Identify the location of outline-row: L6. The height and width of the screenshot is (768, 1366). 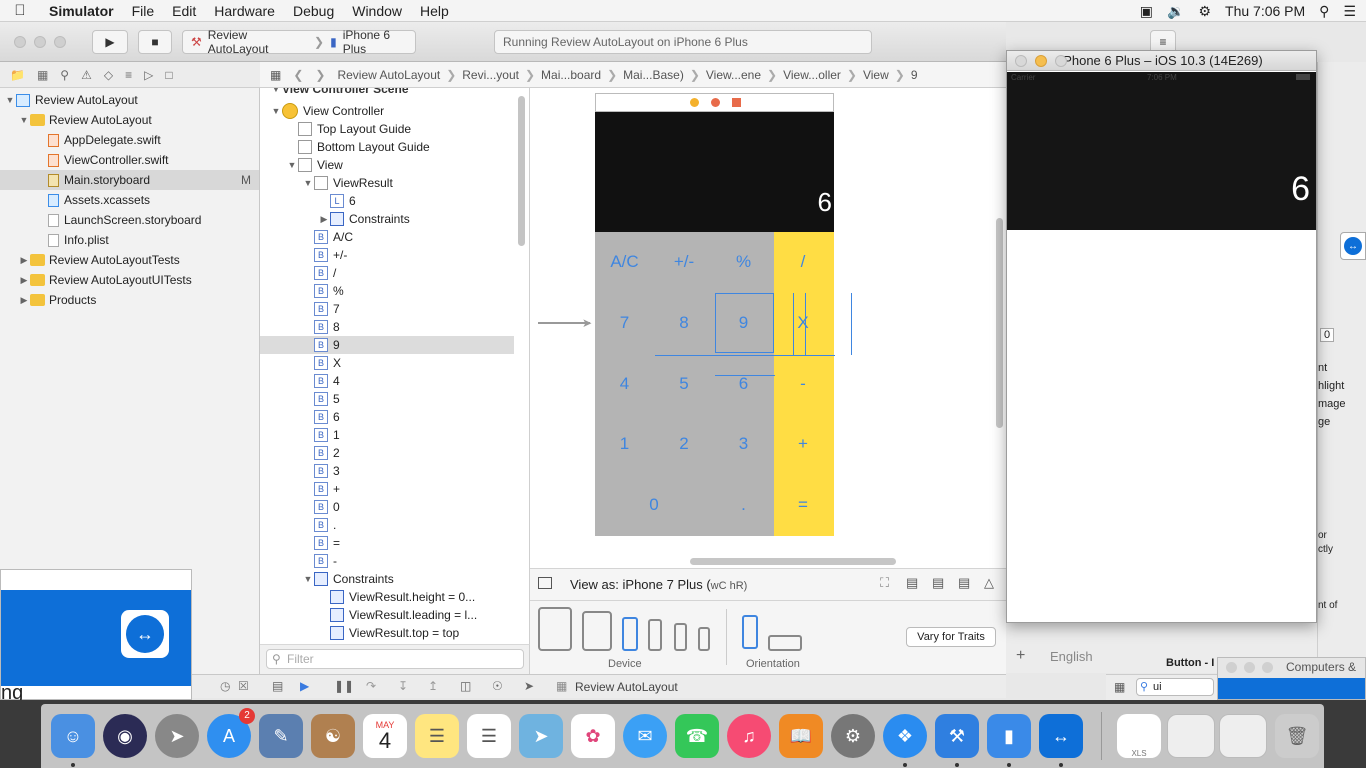
(387, 201).